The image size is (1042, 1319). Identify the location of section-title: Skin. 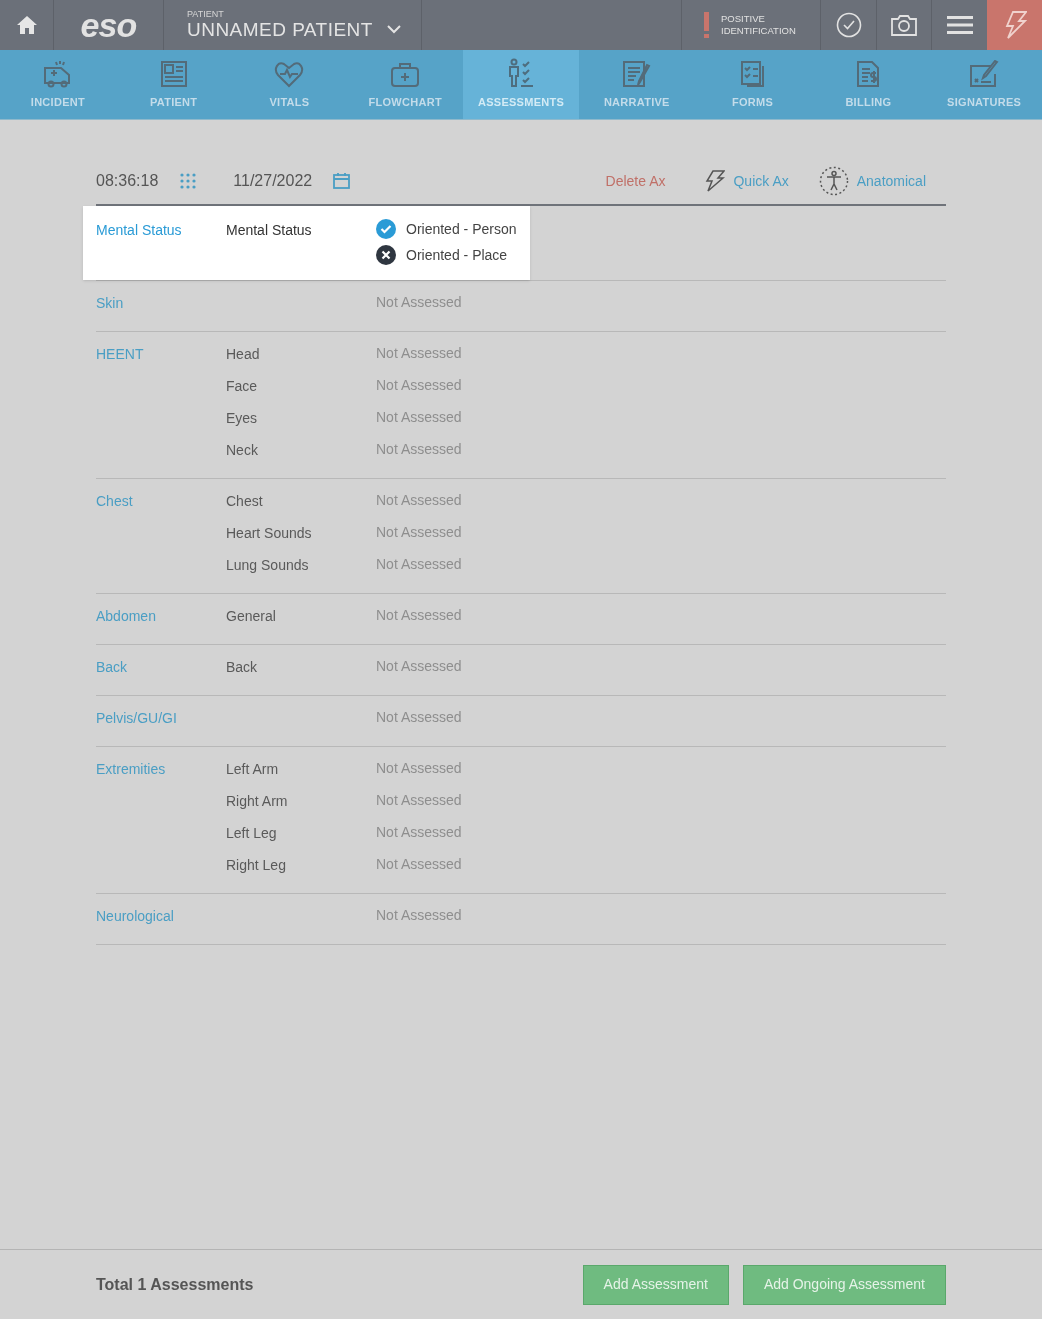
(110, 303).